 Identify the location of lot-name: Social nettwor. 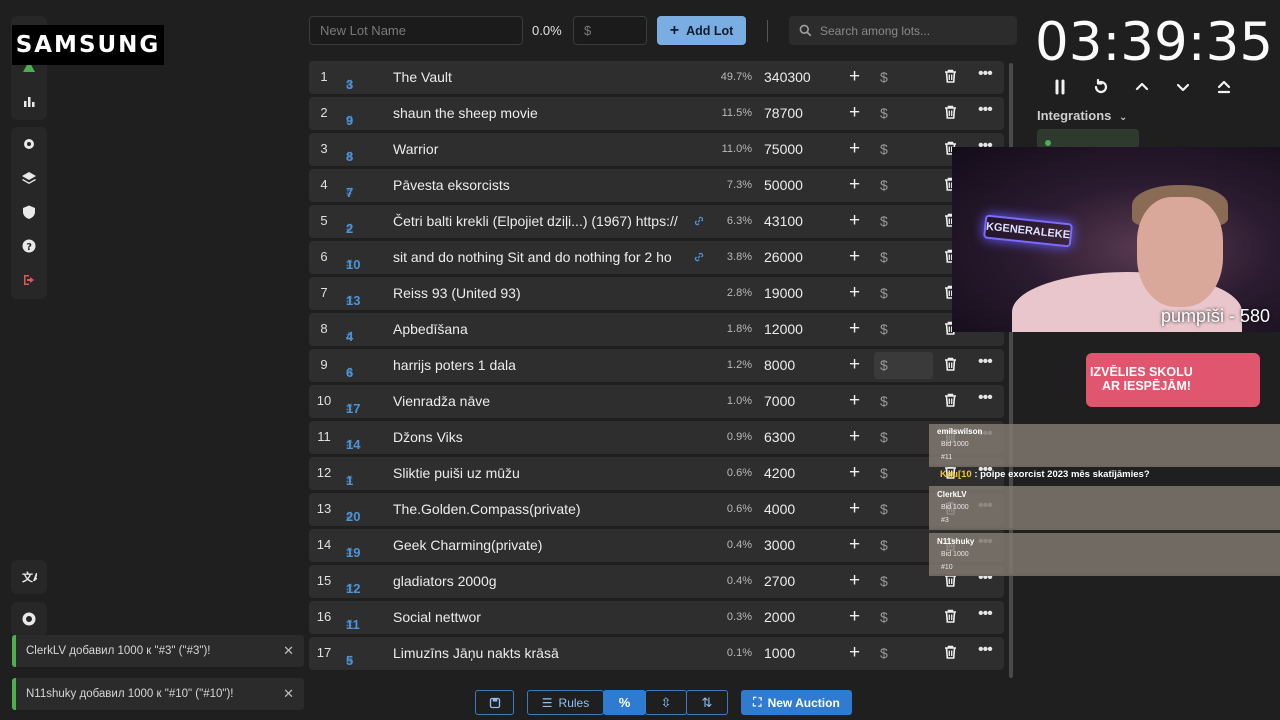
(538, 617).